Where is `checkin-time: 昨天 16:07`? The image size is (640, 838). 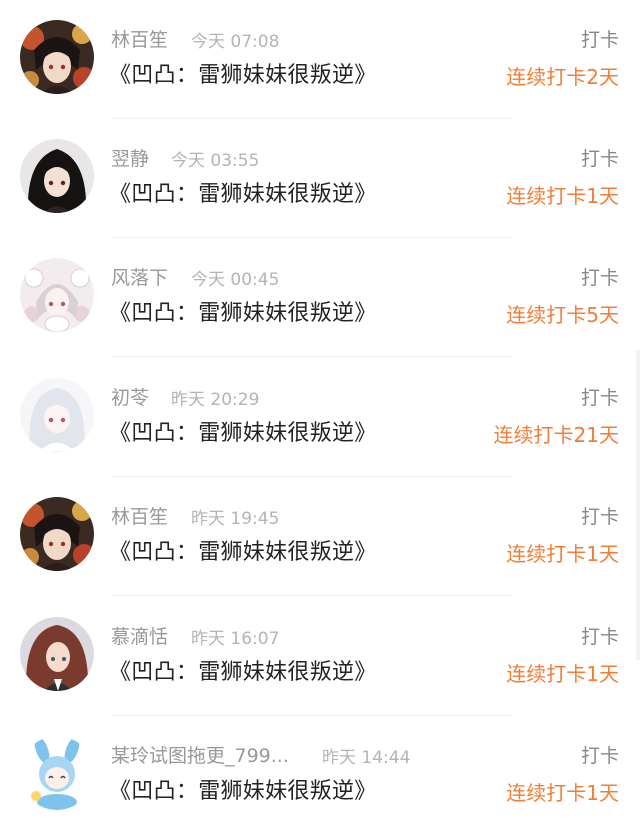
checkin-time: 昨天 16:07 is located at coordinates (235, 639).